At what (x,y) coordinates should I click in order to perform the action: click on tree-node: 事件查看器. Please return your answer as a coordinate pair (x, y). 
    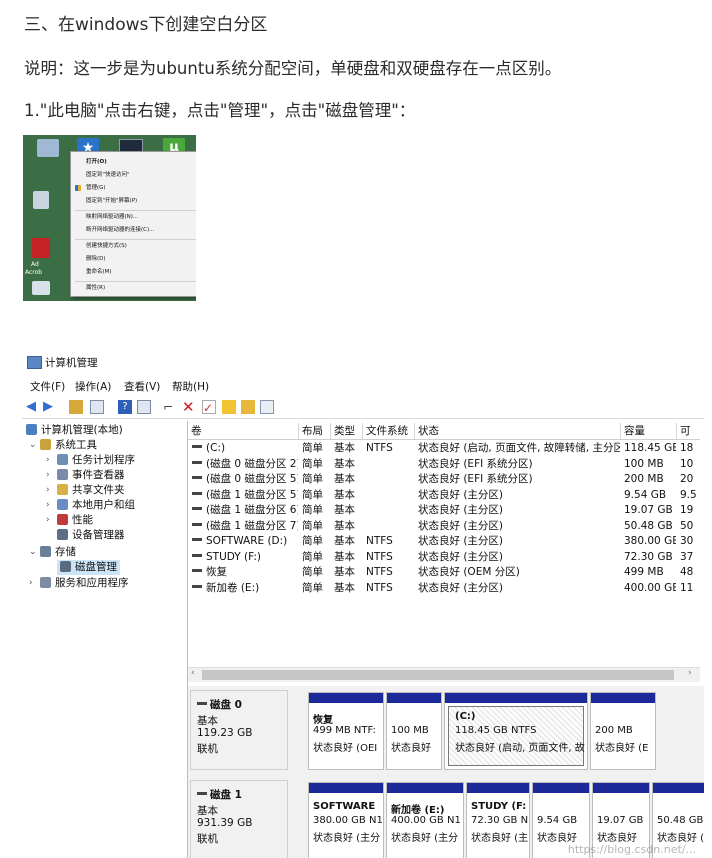
    Looking at the image, I should click on (91, 475).